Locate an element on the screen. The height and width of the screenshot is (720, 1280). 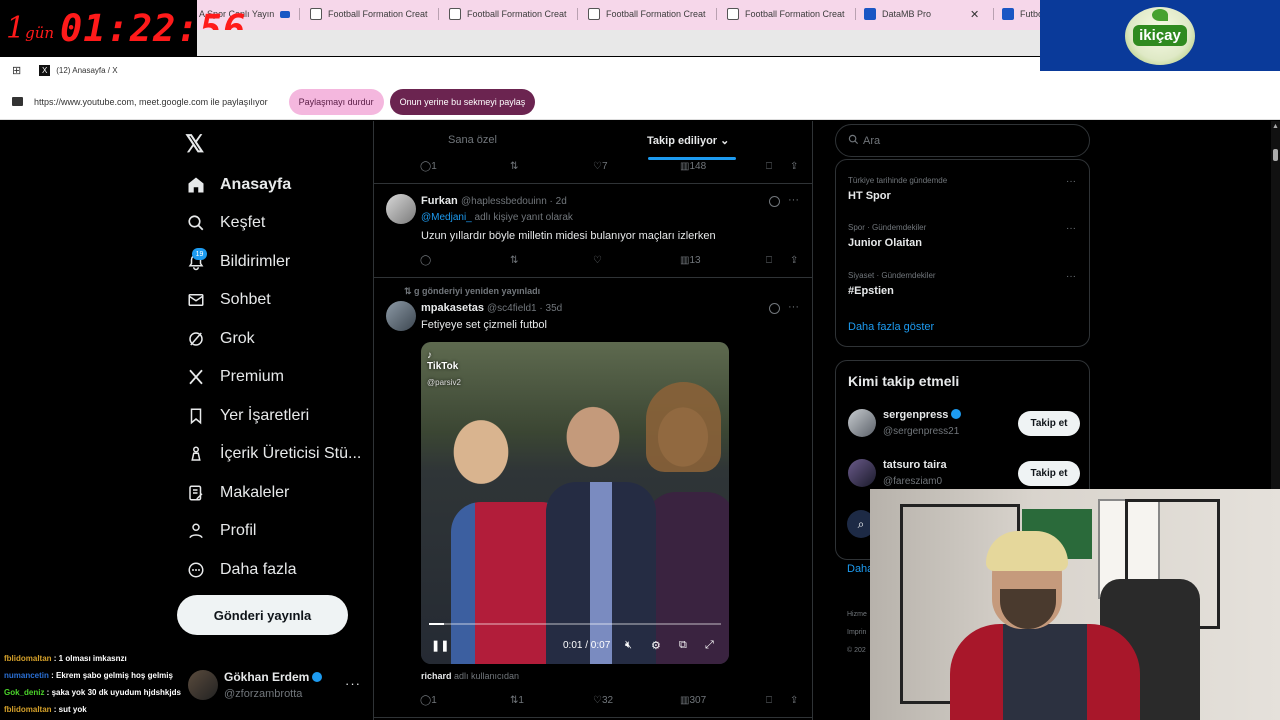
post-author: Furkan is located at coordinates (439, 201).